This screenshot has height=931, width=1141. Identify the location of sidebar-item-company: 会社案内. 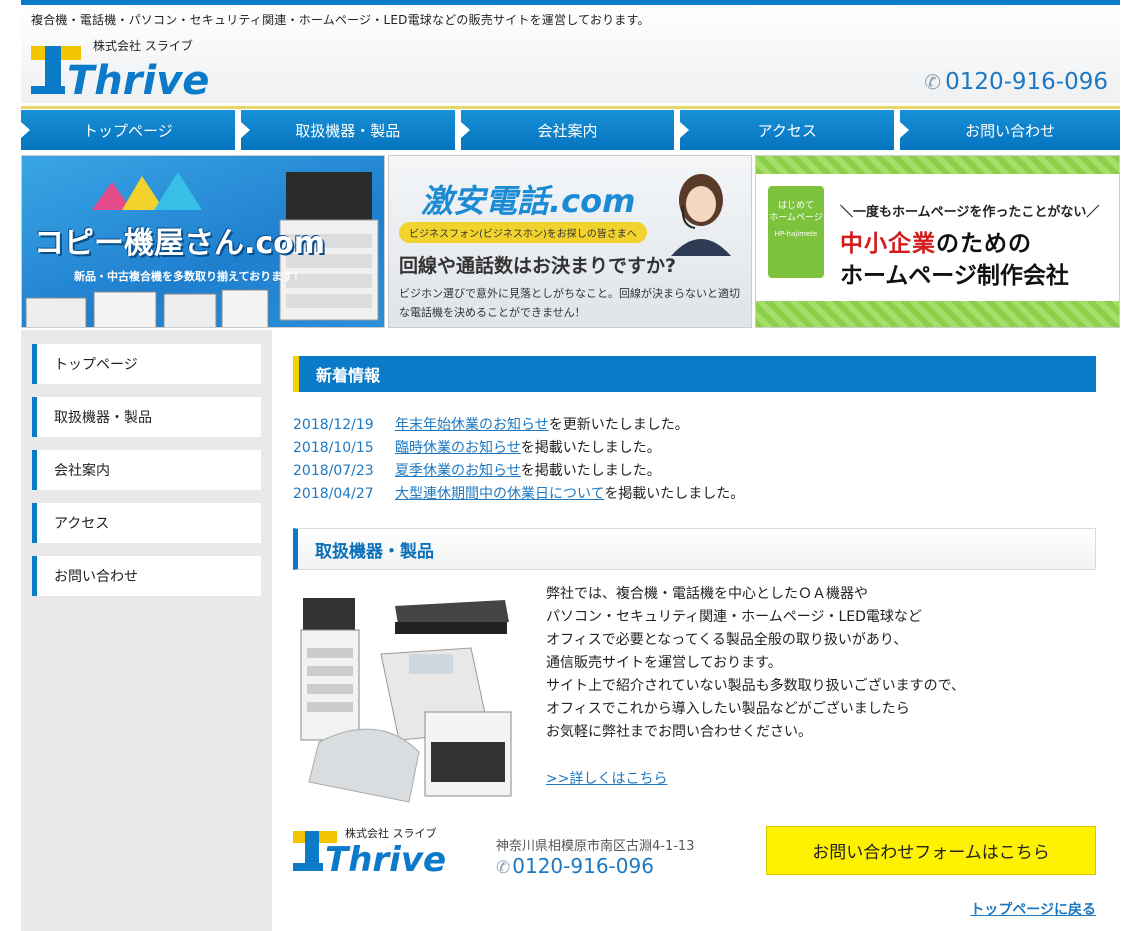
(146, 470).